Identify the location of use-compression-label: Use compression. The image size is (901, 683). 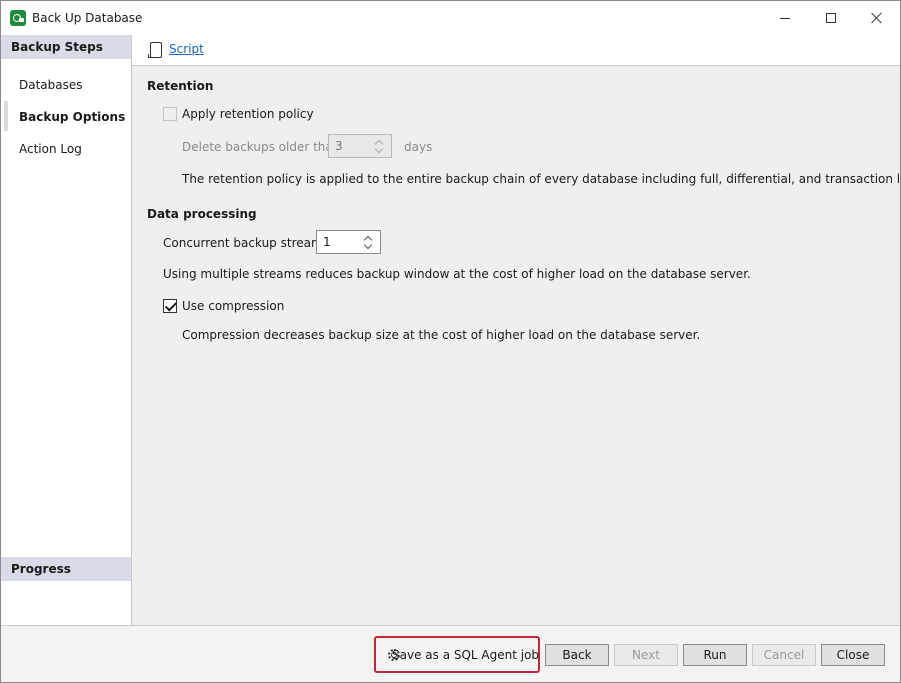
(233, 306).